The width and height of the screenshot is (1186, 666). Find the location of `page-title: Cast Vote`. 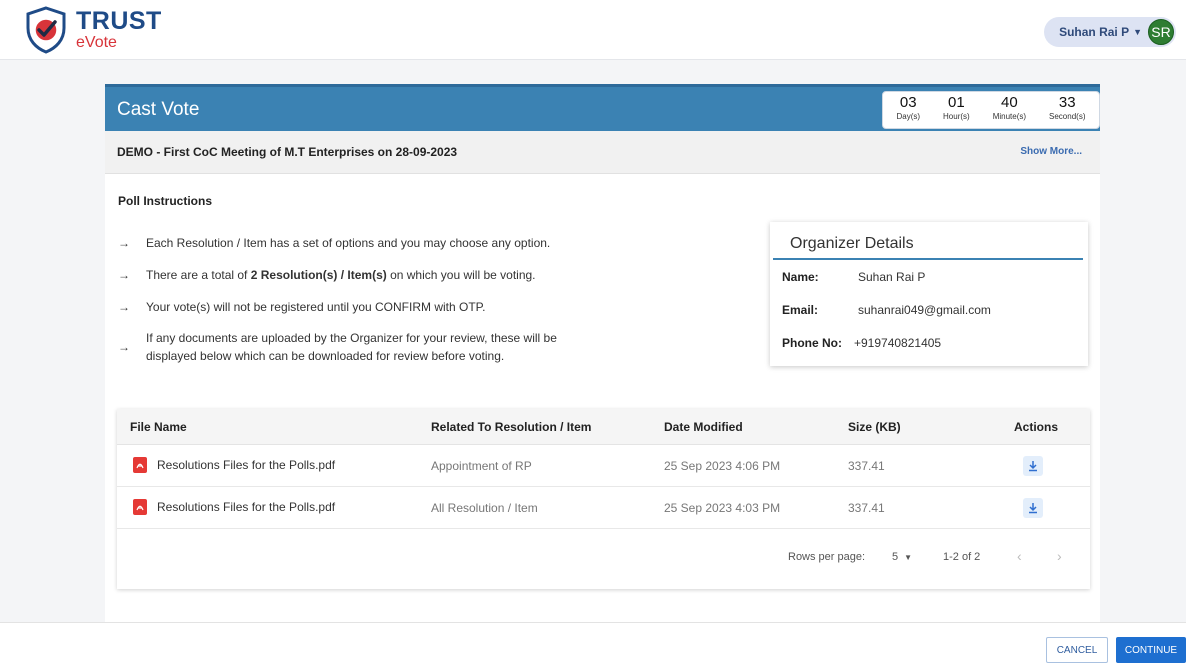

page-title: Cast Vote is located at coordinates (158, 109).